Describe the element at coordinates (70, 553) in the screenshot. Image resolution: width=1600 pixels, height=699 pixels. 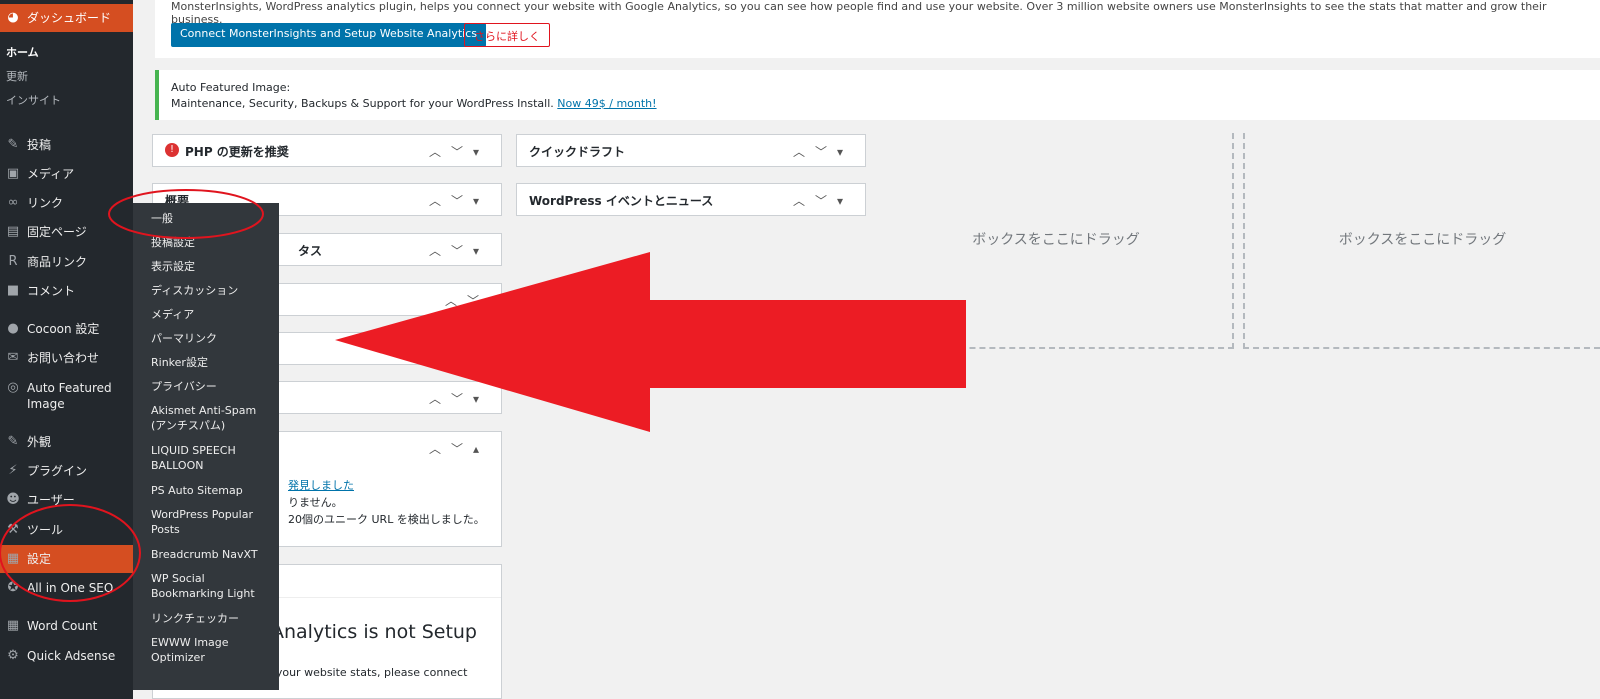
I see `highlight-circle-settings` at that location.